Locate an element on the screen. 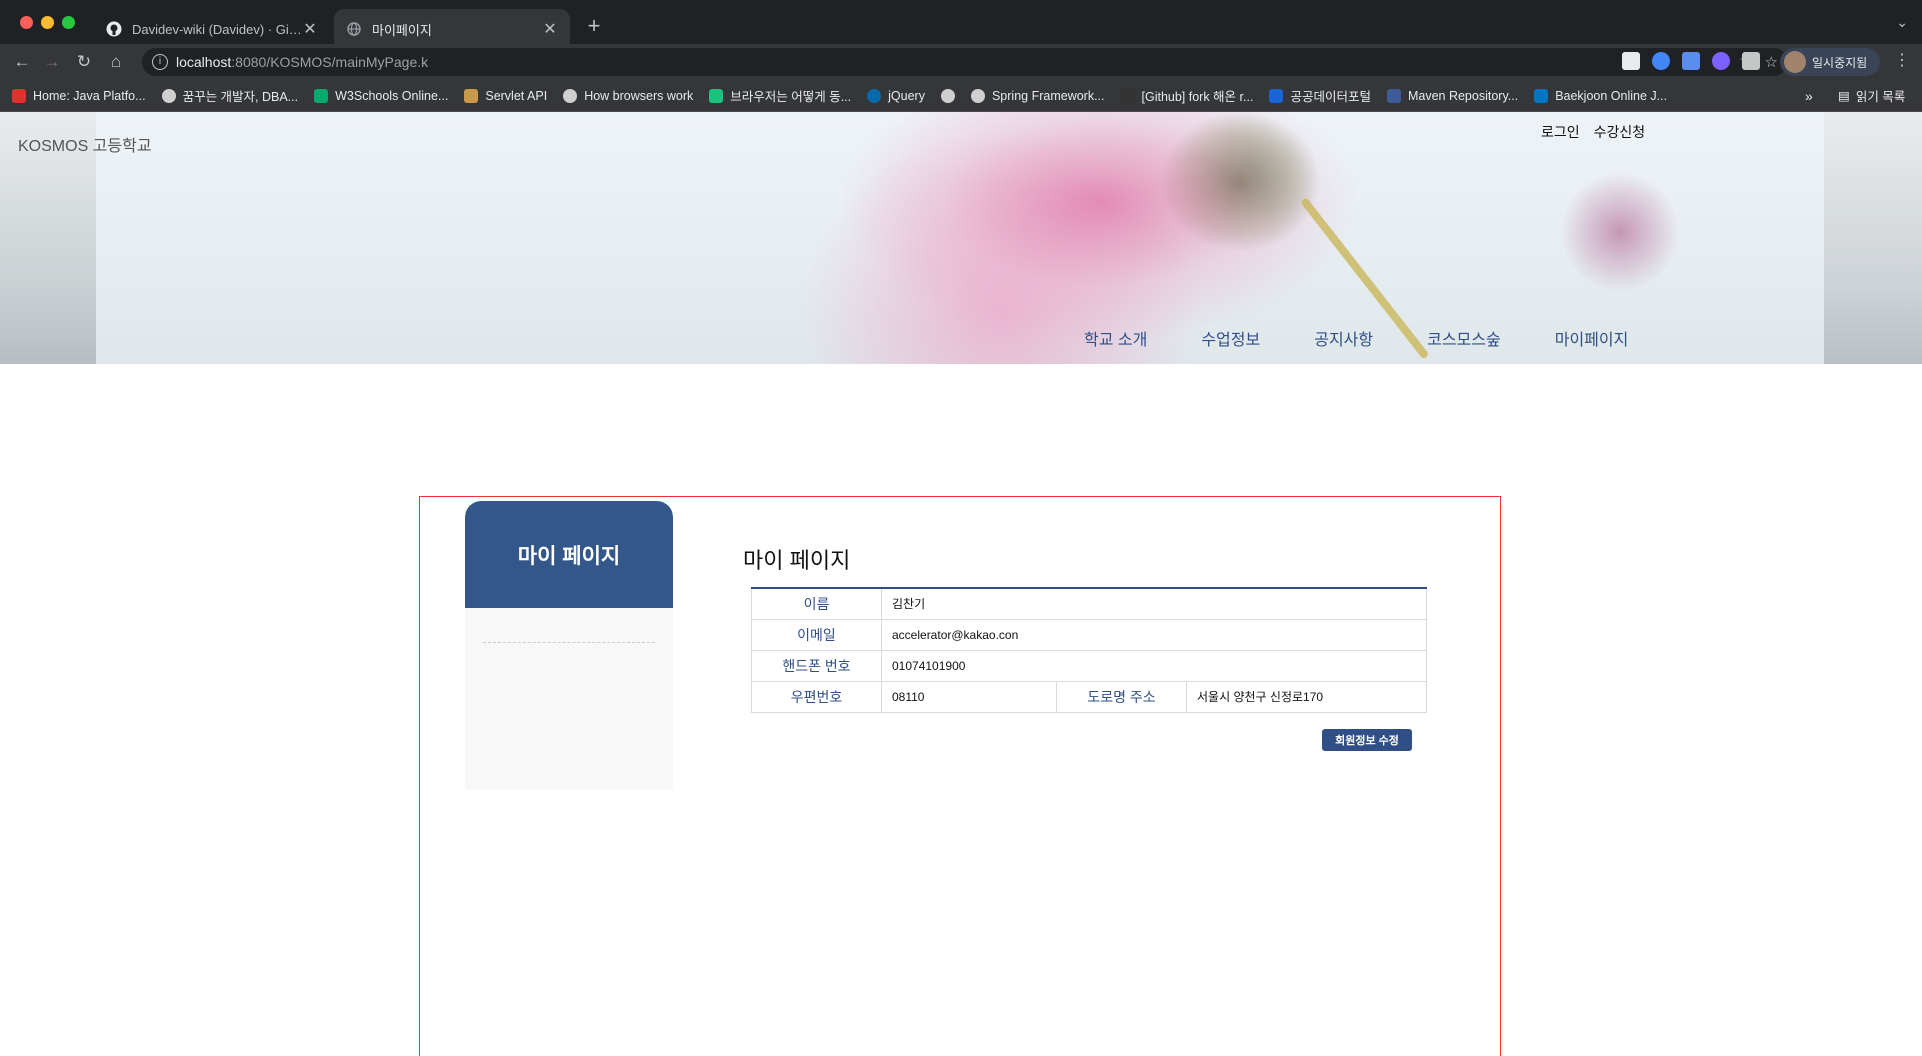 The width and height of the screenshot is (1922, 1056). nav-mypage: 마이페이지 is located at coordinates (1592, 338).